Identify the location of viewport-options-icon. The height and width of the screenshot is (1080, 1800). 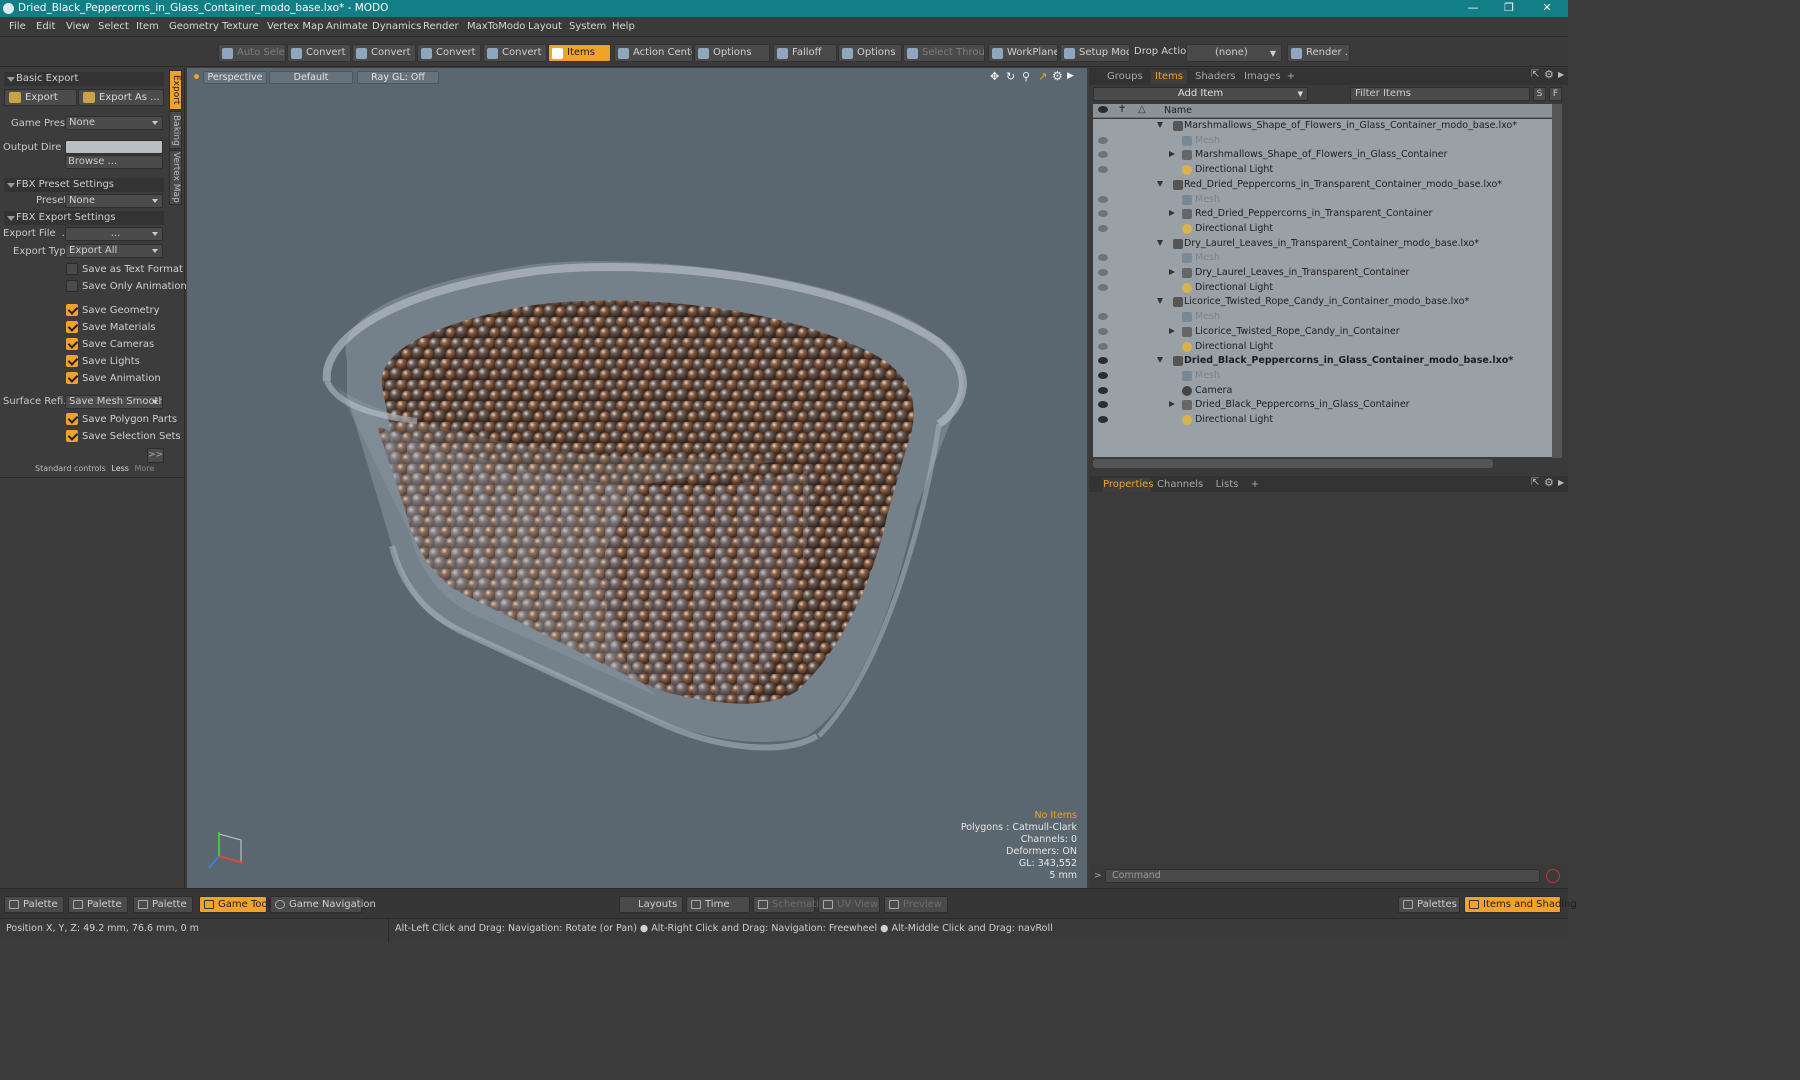
(196, 76).